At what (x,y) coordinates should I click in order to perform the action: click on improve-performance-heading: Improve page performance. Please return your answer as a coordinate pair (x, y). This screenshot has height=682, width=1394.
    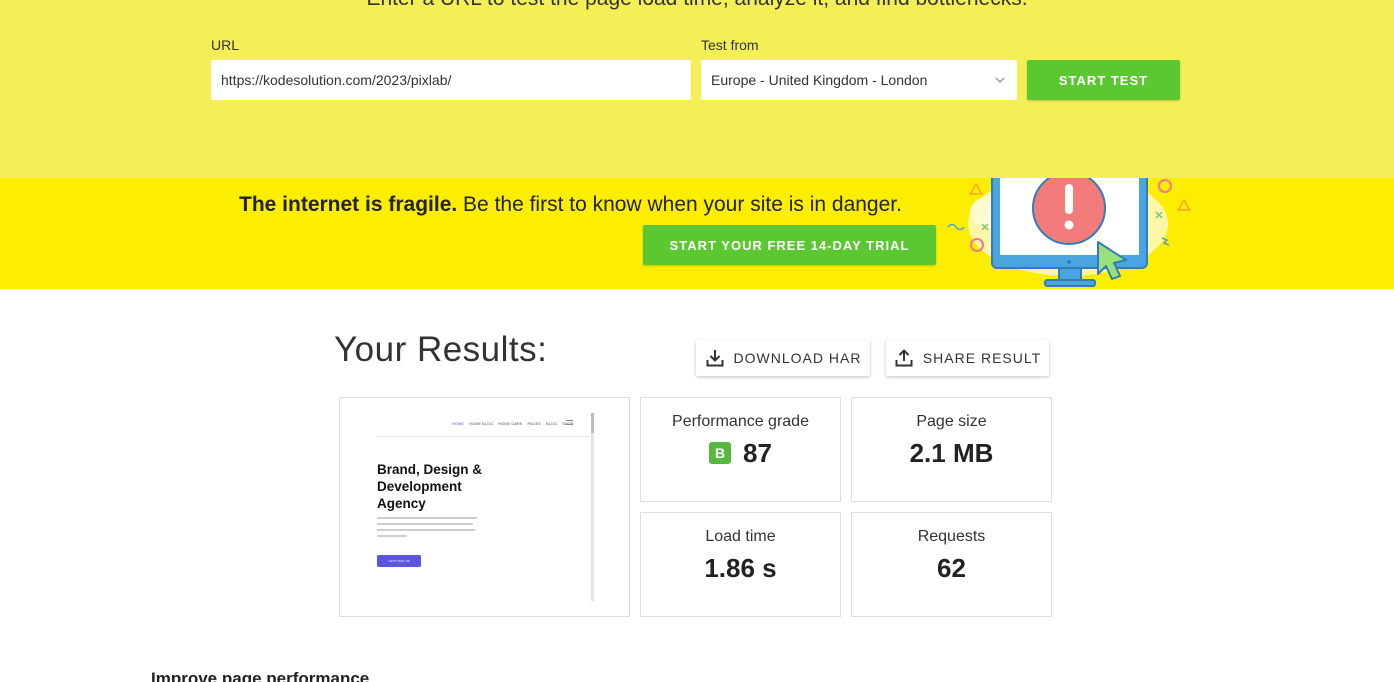
    Looking at the image, I should click on (260, 675).